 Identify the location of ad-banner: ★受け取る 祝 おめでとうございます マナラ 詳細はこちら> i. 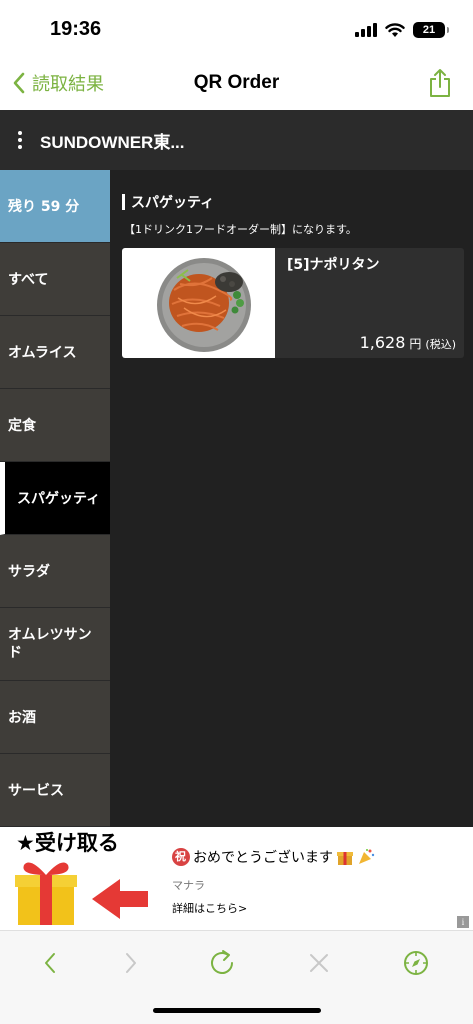
(236, 878).